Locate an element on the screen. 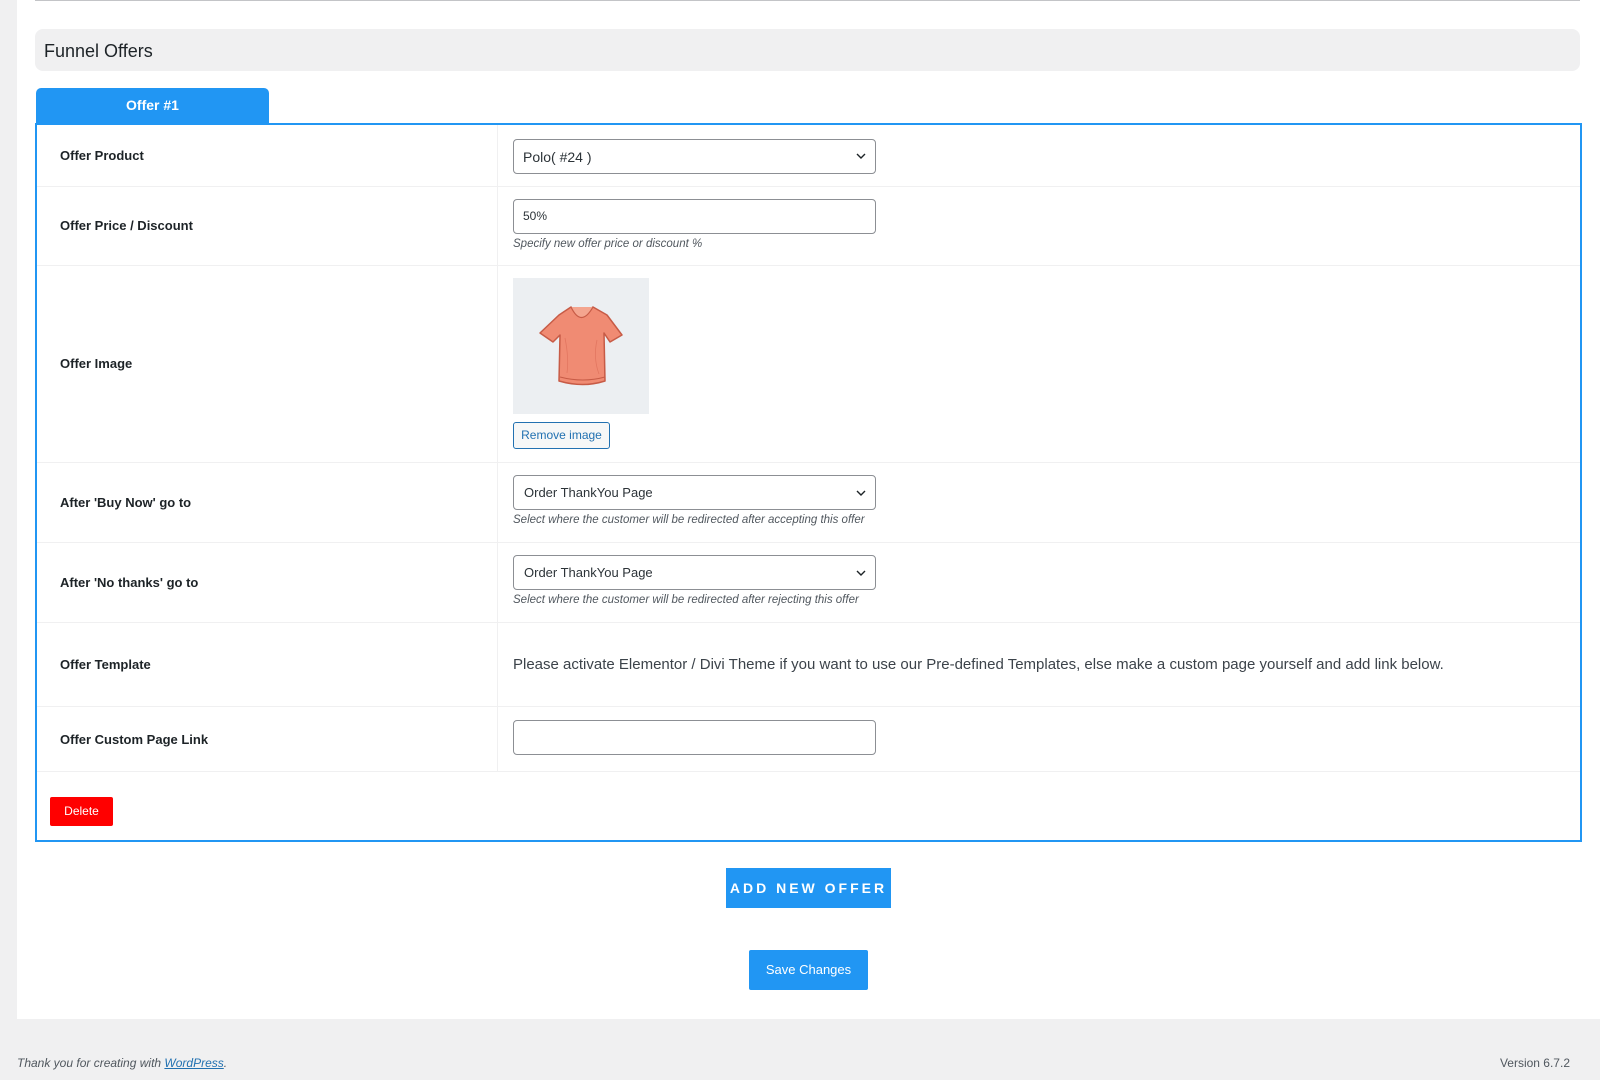  row-offer-product: Offer Product Polo( #24 ) is located at coordinates (808, 156).